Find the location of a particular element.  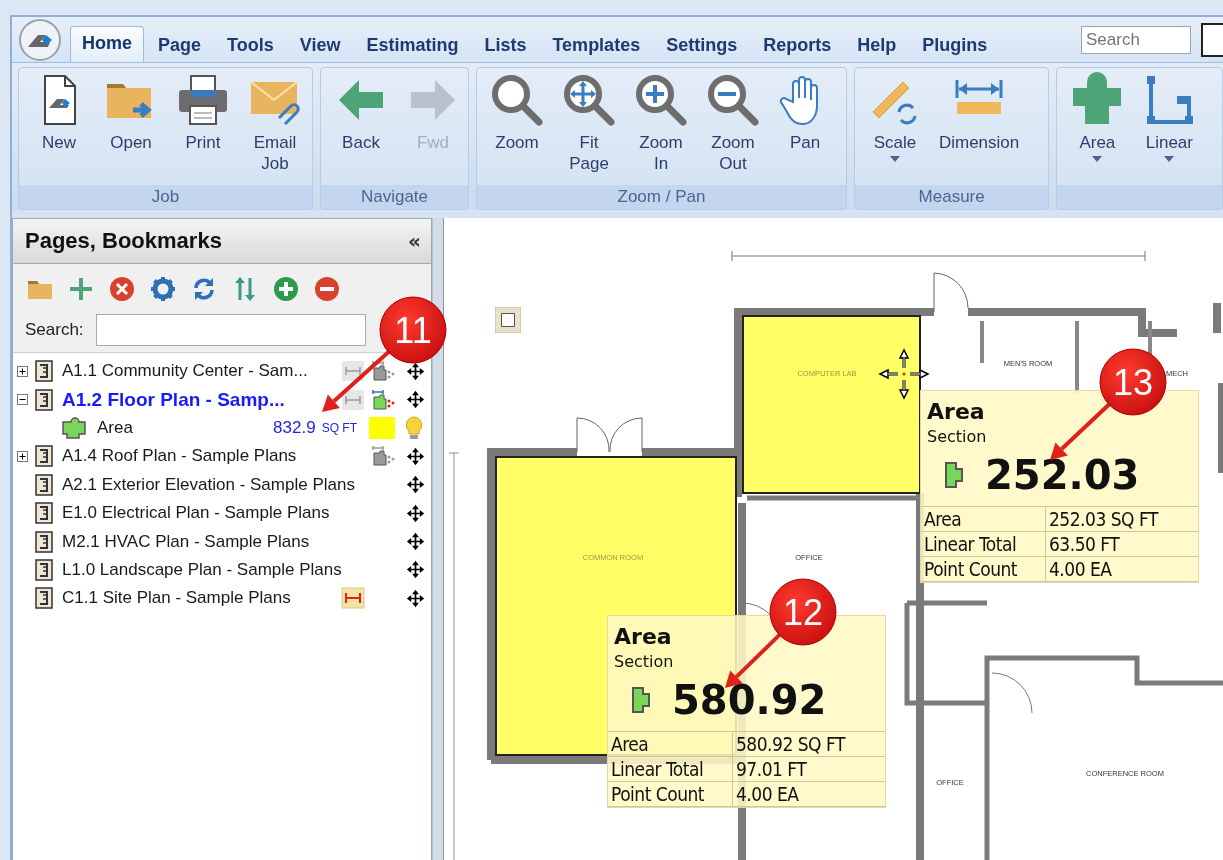

ribbon-tab: Settings is located at coordinates (702, 45).